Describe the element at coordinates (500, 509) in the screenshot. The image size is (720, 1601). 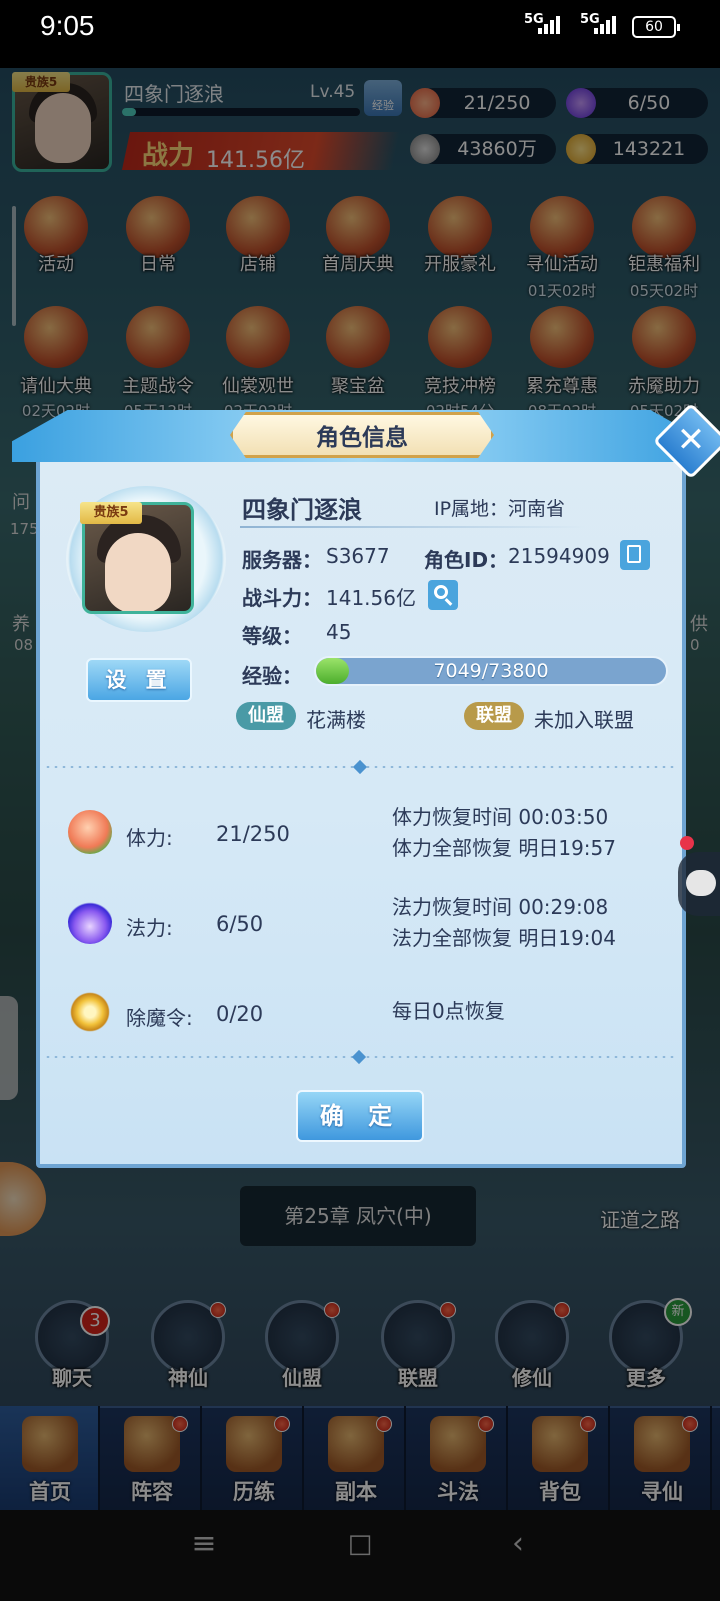
I see `ip-location: IP属地：河南省` at that location.